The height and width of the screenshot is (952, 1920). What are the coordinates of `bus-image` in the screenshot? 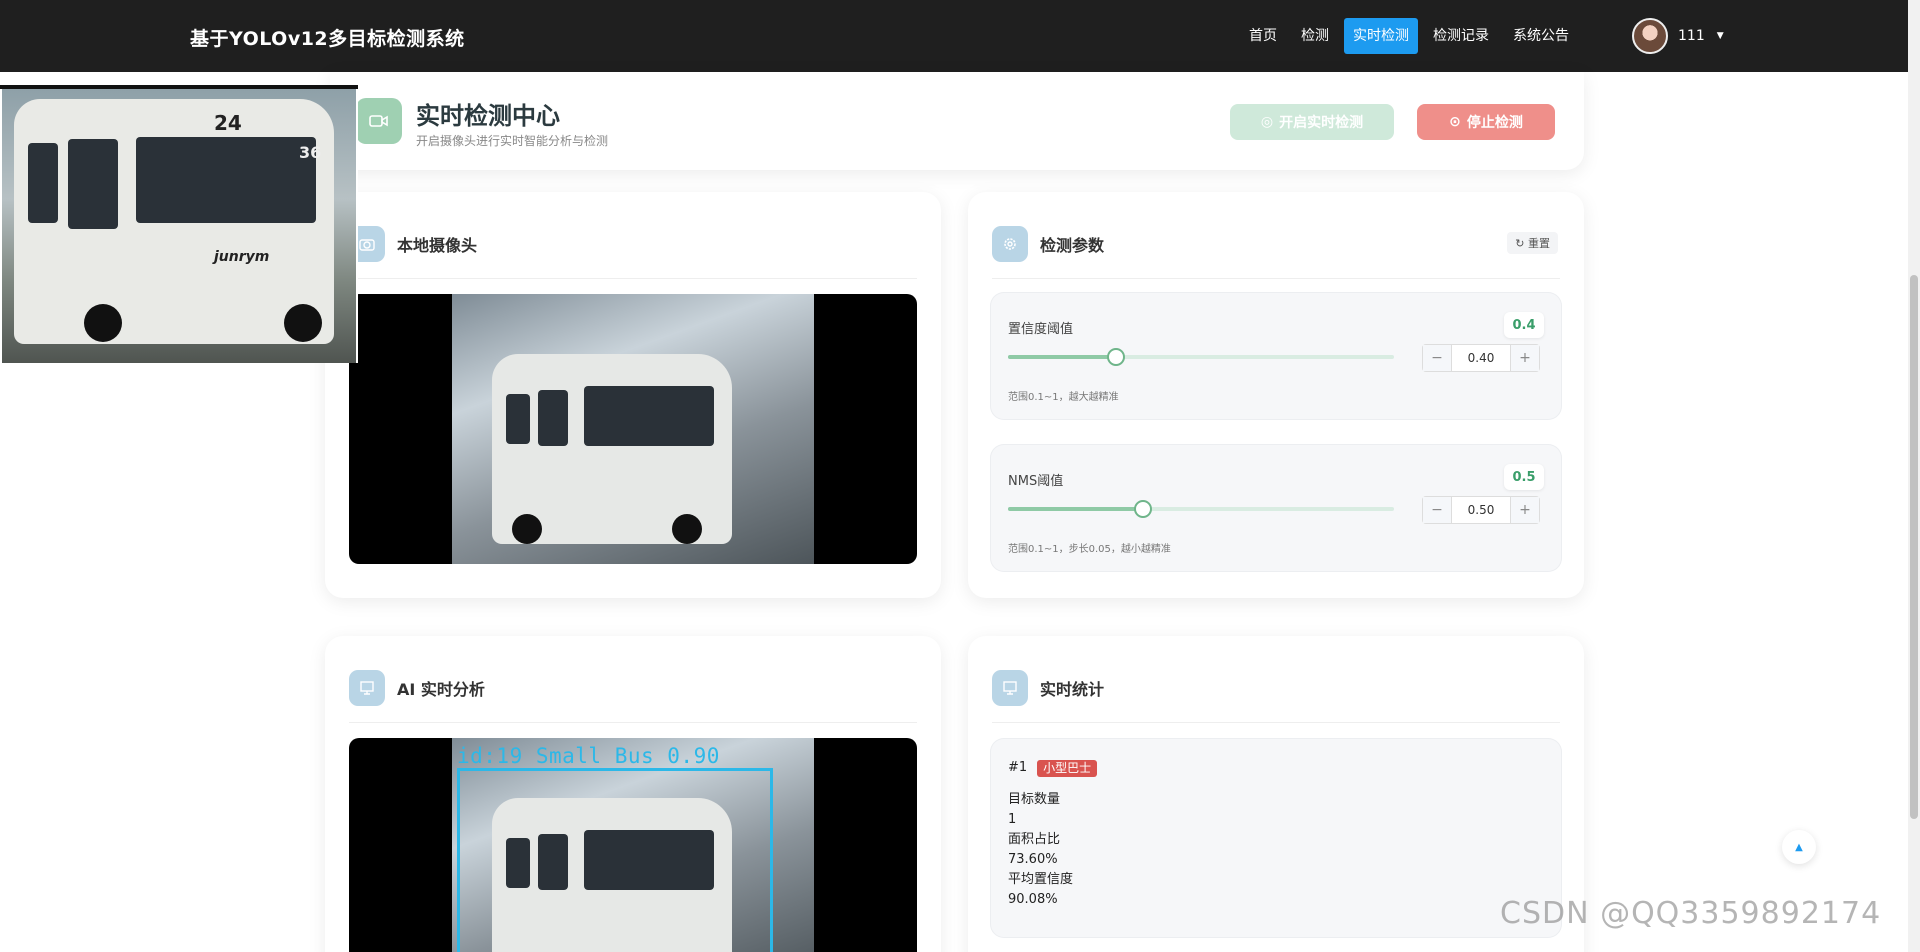 It's located at (612, 449).